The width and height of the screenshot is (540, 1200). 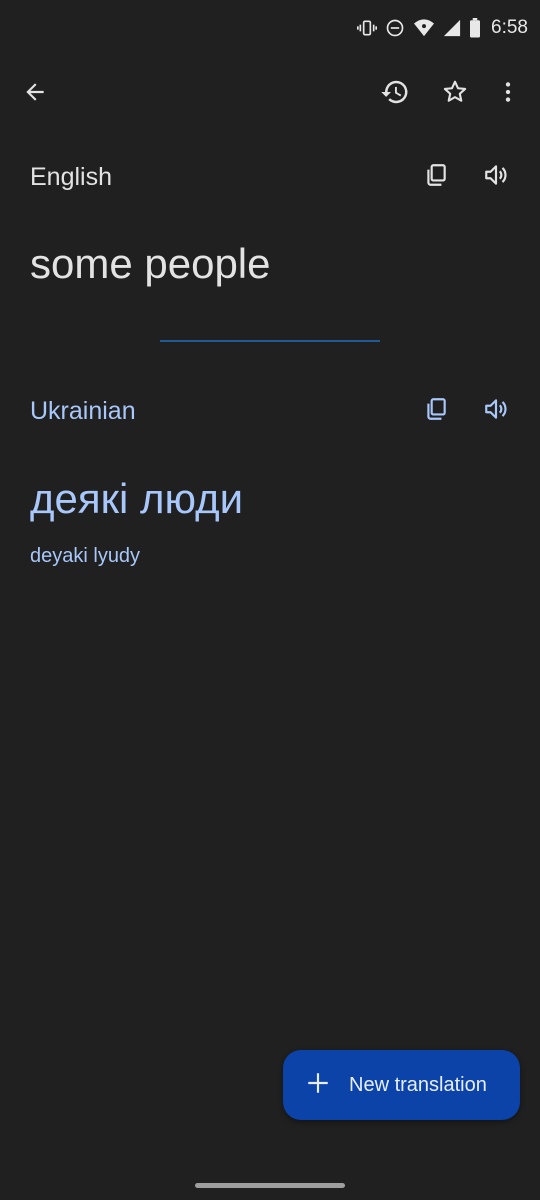 I want to click on source-copy-button, so click(x=436, y=177).